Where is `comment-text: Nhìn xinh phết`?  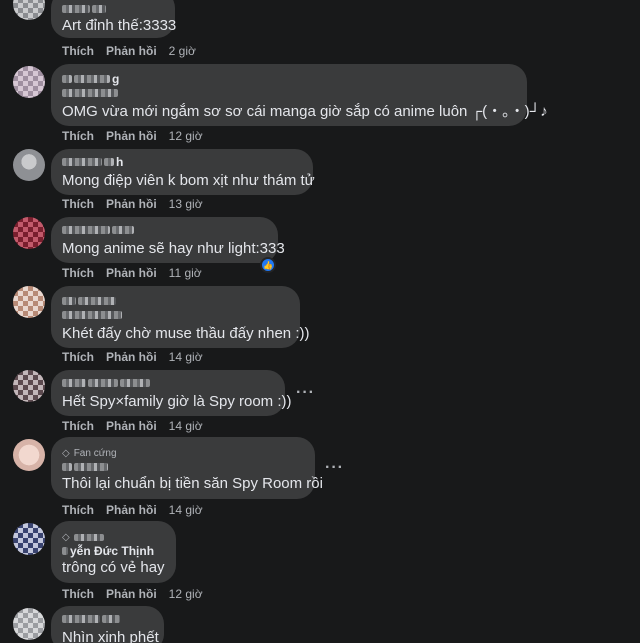
comment-text: Nhìn xinh phết is located at coordinates (110, 636).